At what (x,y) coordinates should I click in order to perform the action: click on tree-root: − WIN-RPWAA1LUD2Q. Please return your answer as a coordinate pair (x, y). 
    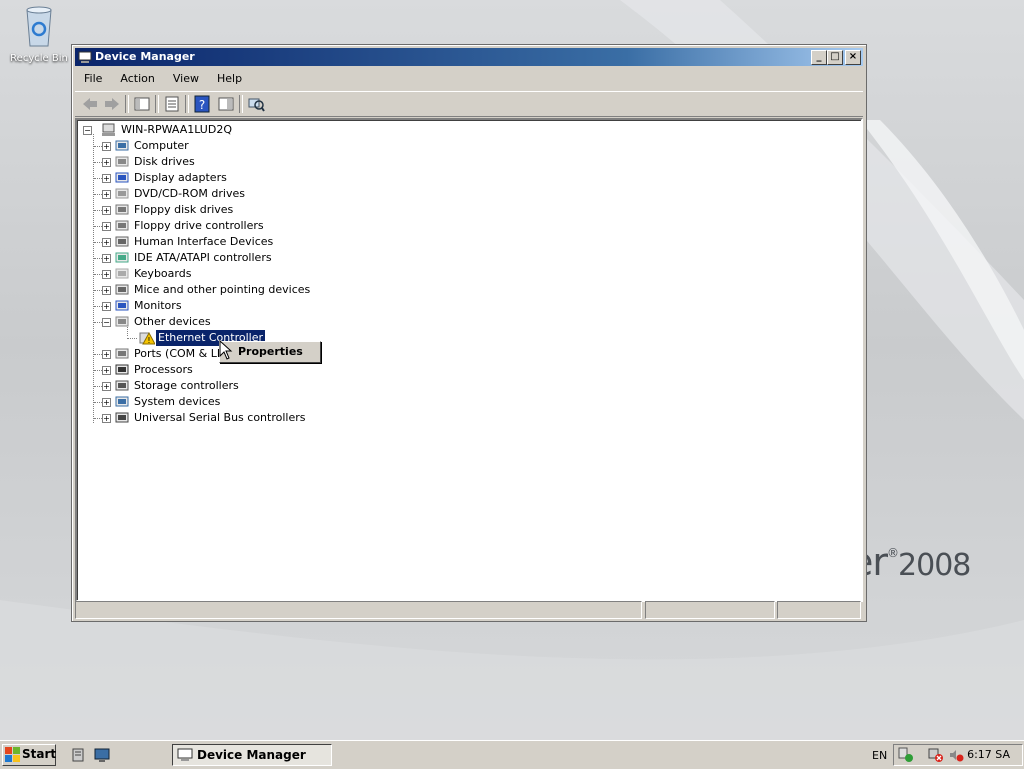
    Looking at the image, I should click on (233, 130).